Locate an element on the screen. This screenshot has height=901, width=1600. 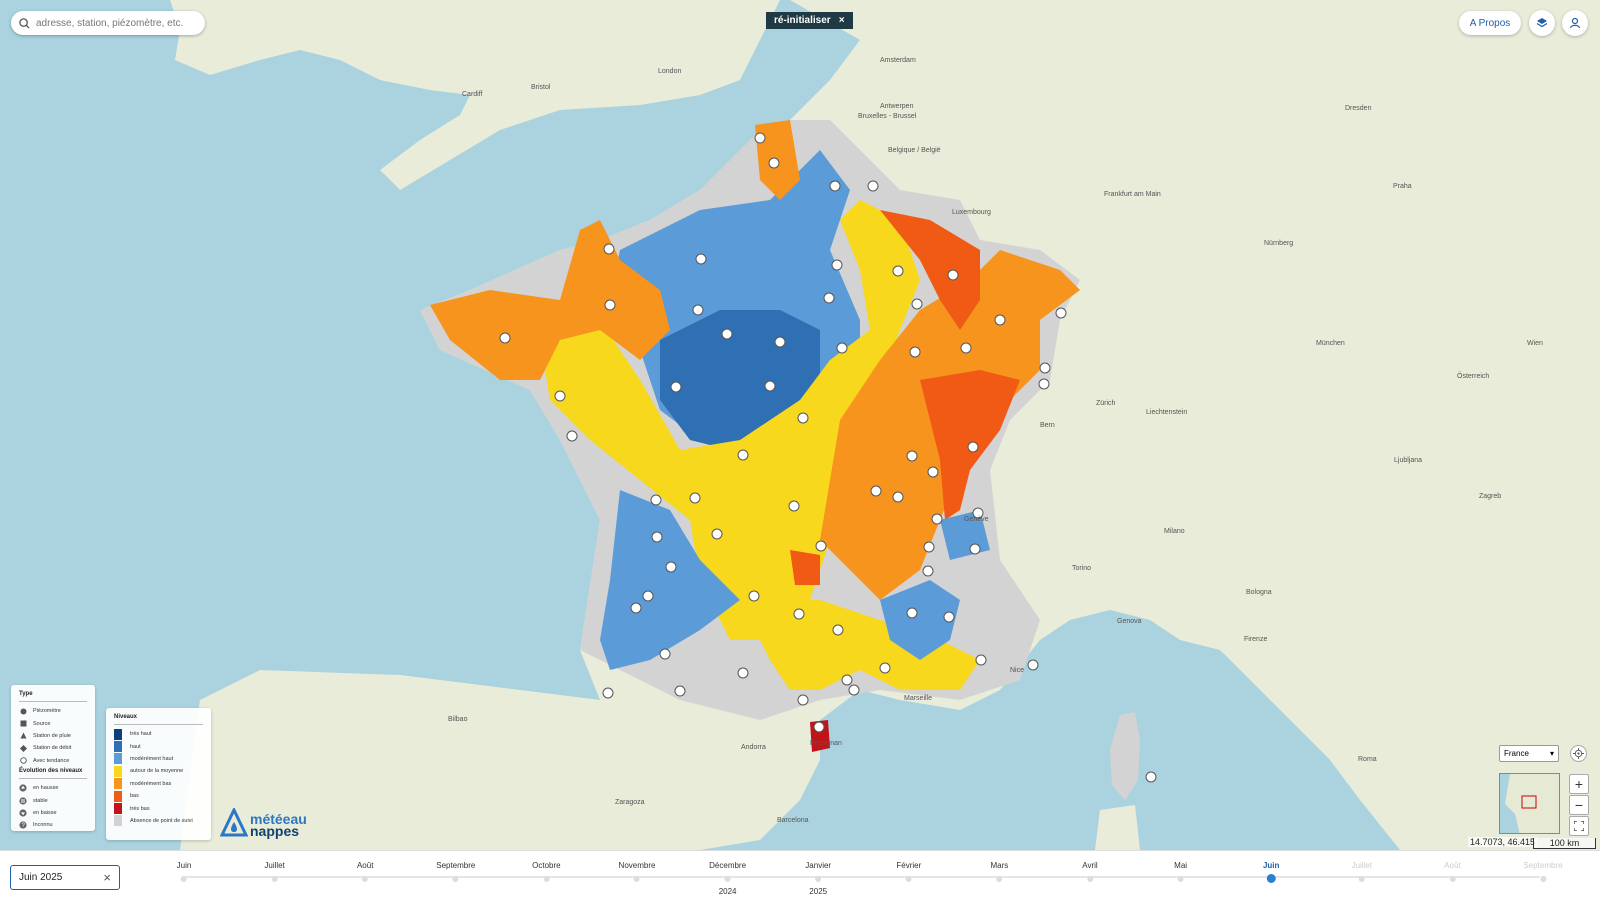
map-label-london: London is located at coordinates (669, 71).